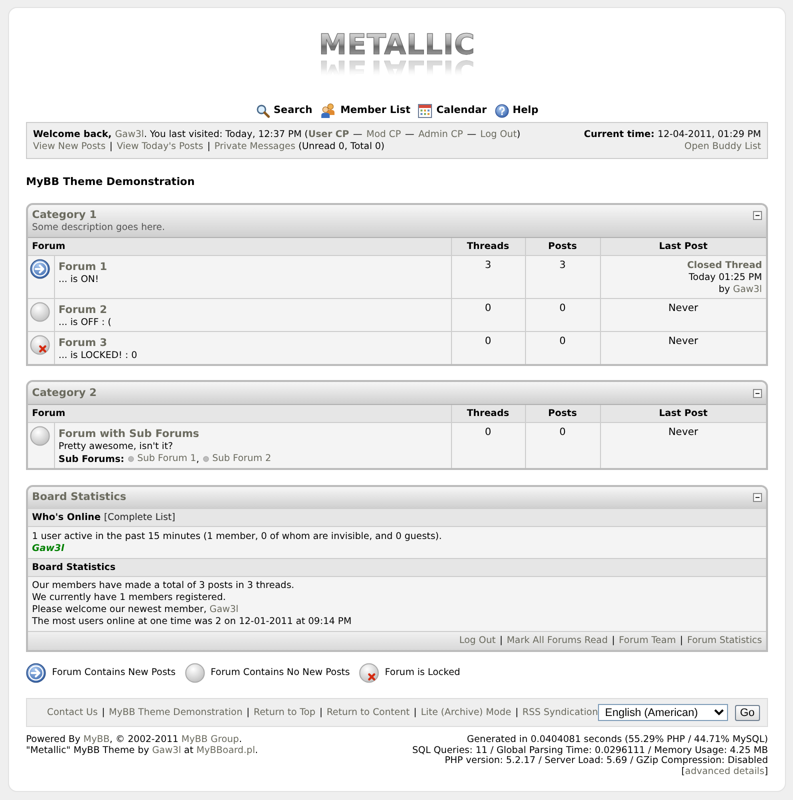 This screenshot has width=793, height=800. Describe the element at coordinates (501, 111) in the screenshot. I see `help-icon` at that location.